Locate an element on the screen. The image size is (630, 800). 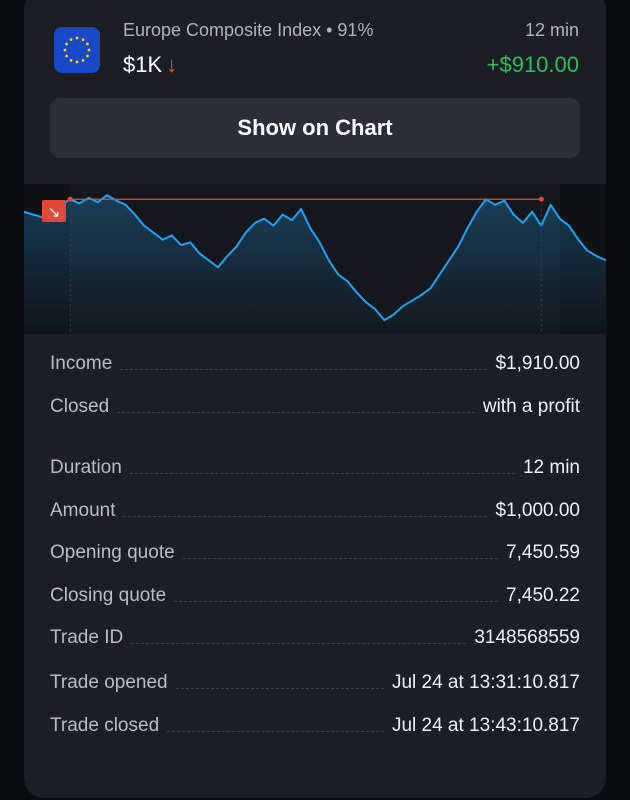
detail-value: 7,450.22 is located at coordinates (543, 595).